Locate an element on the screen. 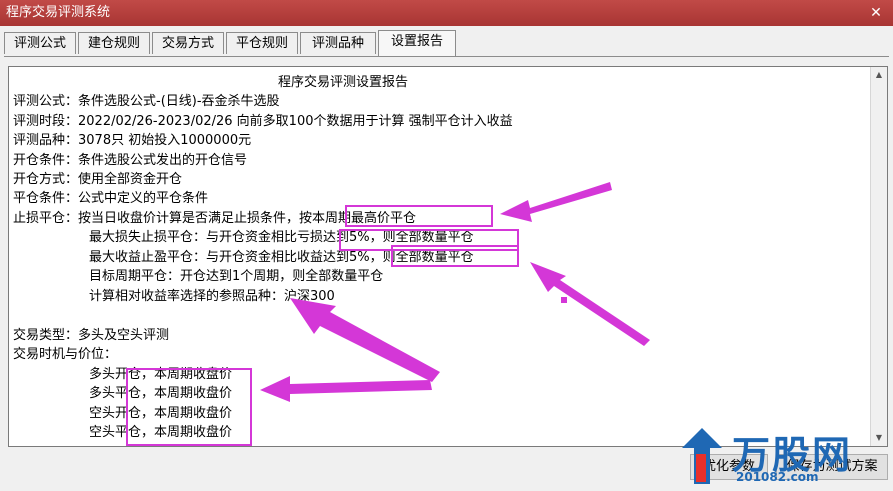  tab-trade-mode: 交易方式 is located at coordinates (188, 43).